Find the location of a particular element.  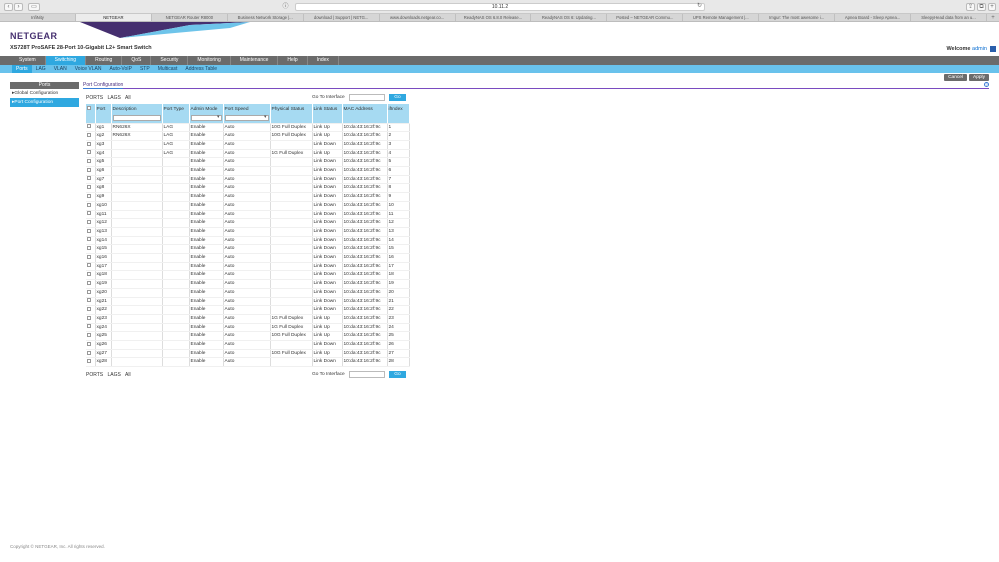

sub-nav-auto-voip: Auto-VoIP is located at coordinates (120, 69).